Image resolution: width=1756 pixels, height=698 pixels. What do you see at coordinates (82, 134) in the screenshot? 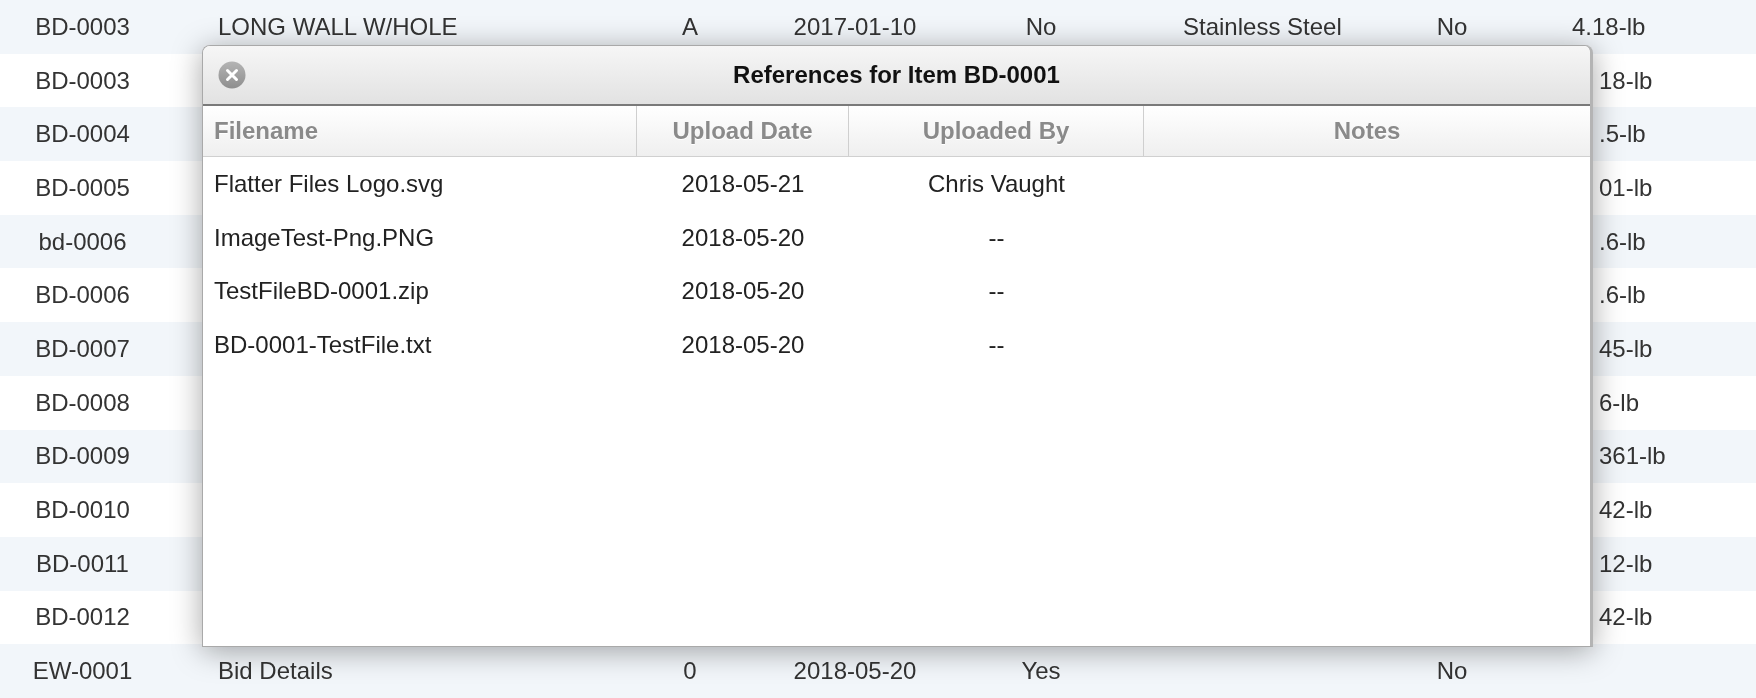
I see `id-text: BD-0004` at bounding box center [82, 134].